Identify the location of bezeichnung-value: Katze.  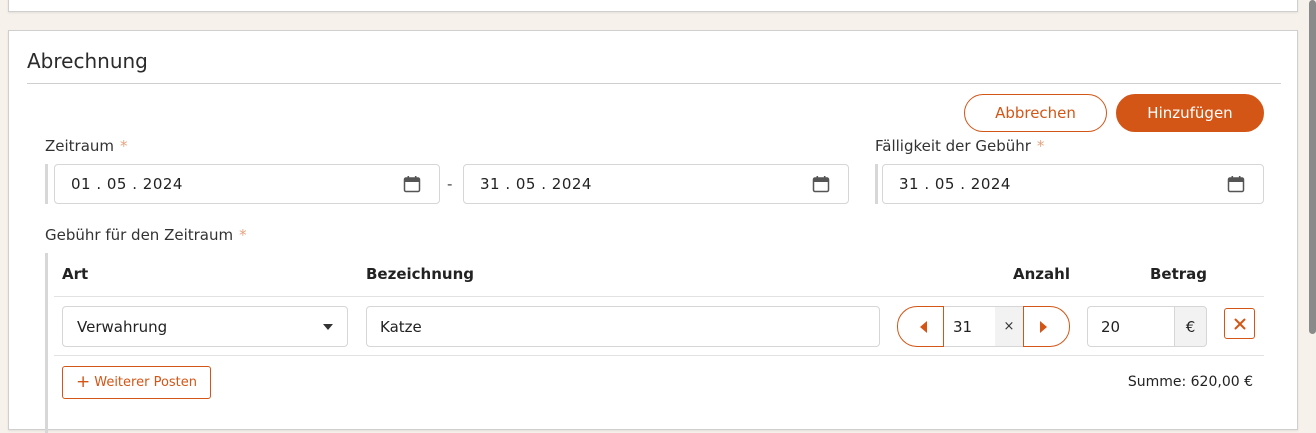
(401, 326).